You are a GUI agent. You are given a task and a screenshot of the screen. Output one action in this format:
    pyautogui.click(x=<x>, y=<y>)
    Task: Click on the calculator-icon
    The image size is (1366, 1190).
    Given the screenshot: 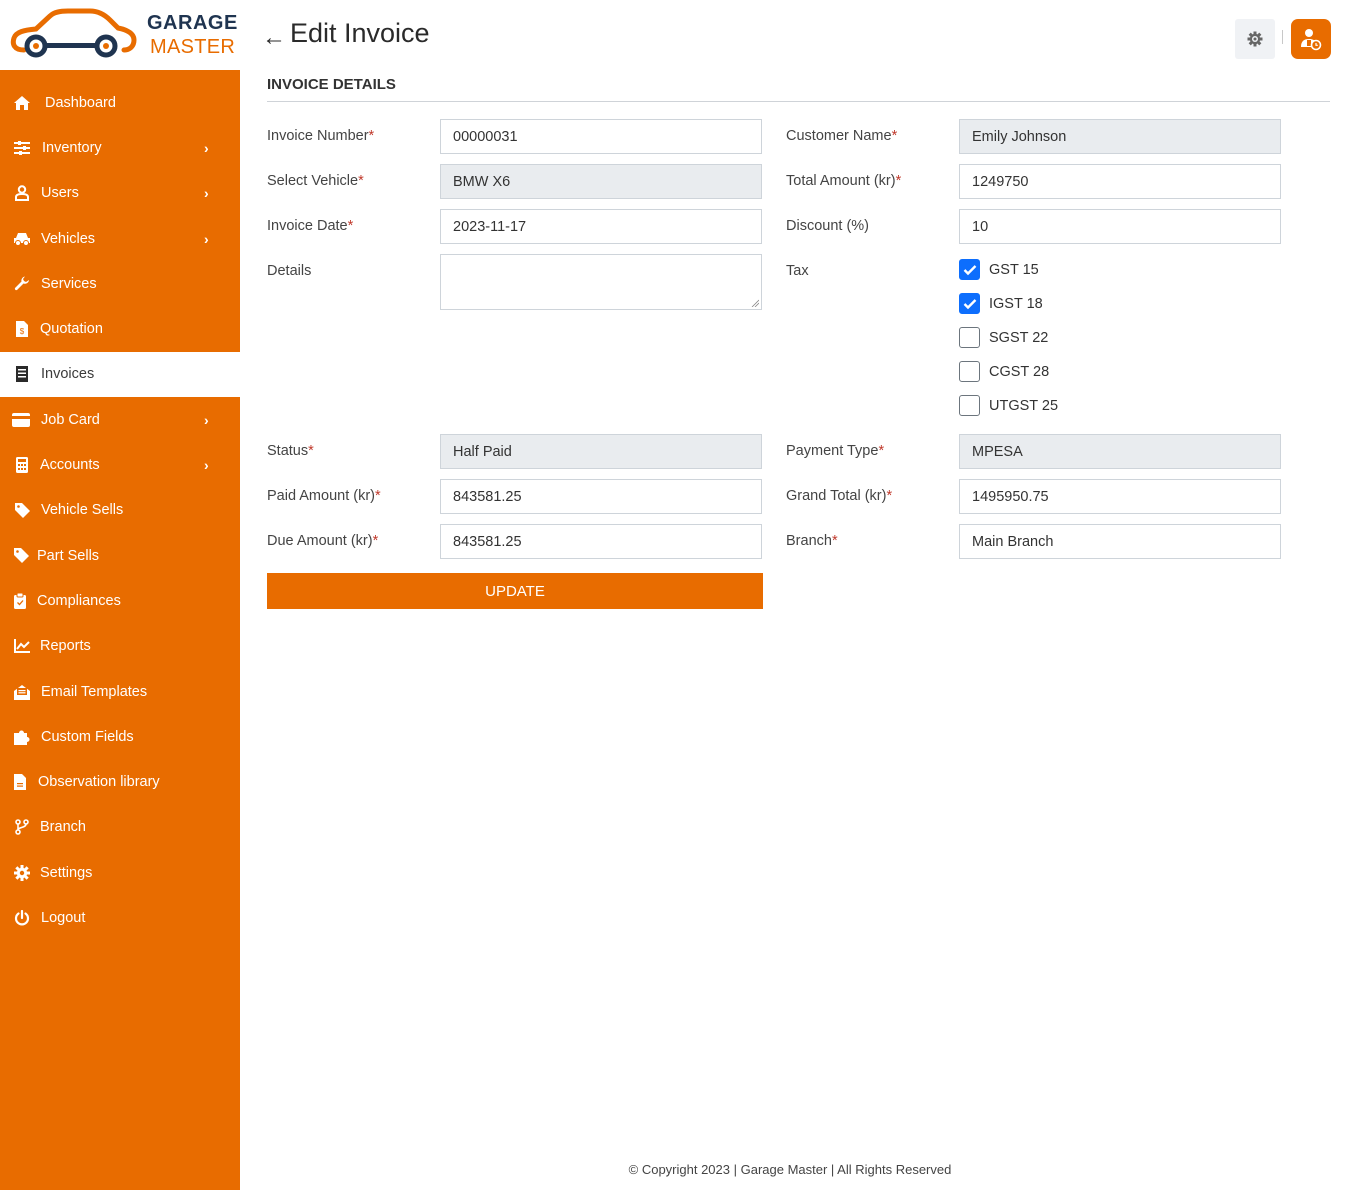 What is the action you would take?
    pyautogui.click(x=22, y=465)
    